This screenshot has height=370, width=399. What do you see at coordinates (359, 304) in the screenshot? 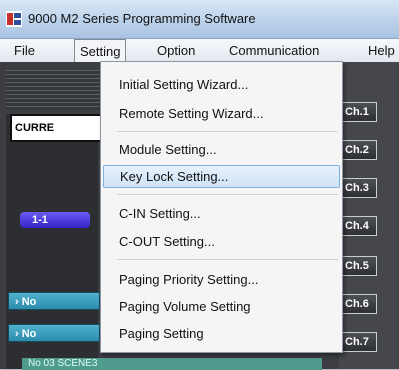
I see `channel-button-6: Ch.6` at bounding box center [359, 304].